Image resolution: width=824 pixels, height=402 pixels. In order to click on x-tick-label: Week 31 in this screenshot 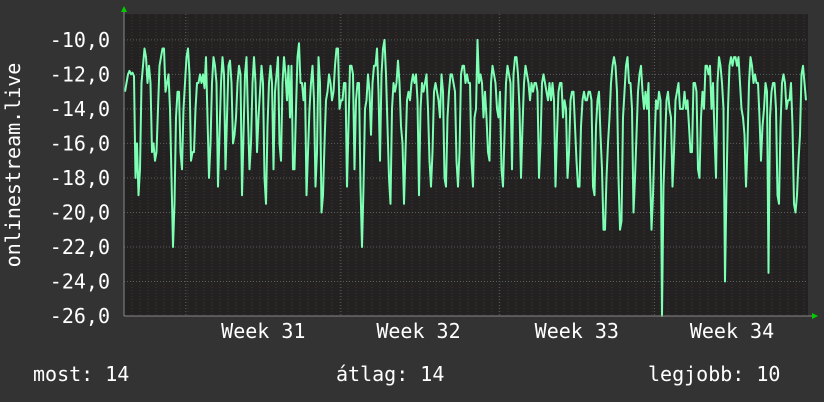, I will do `click(263, 331)`.